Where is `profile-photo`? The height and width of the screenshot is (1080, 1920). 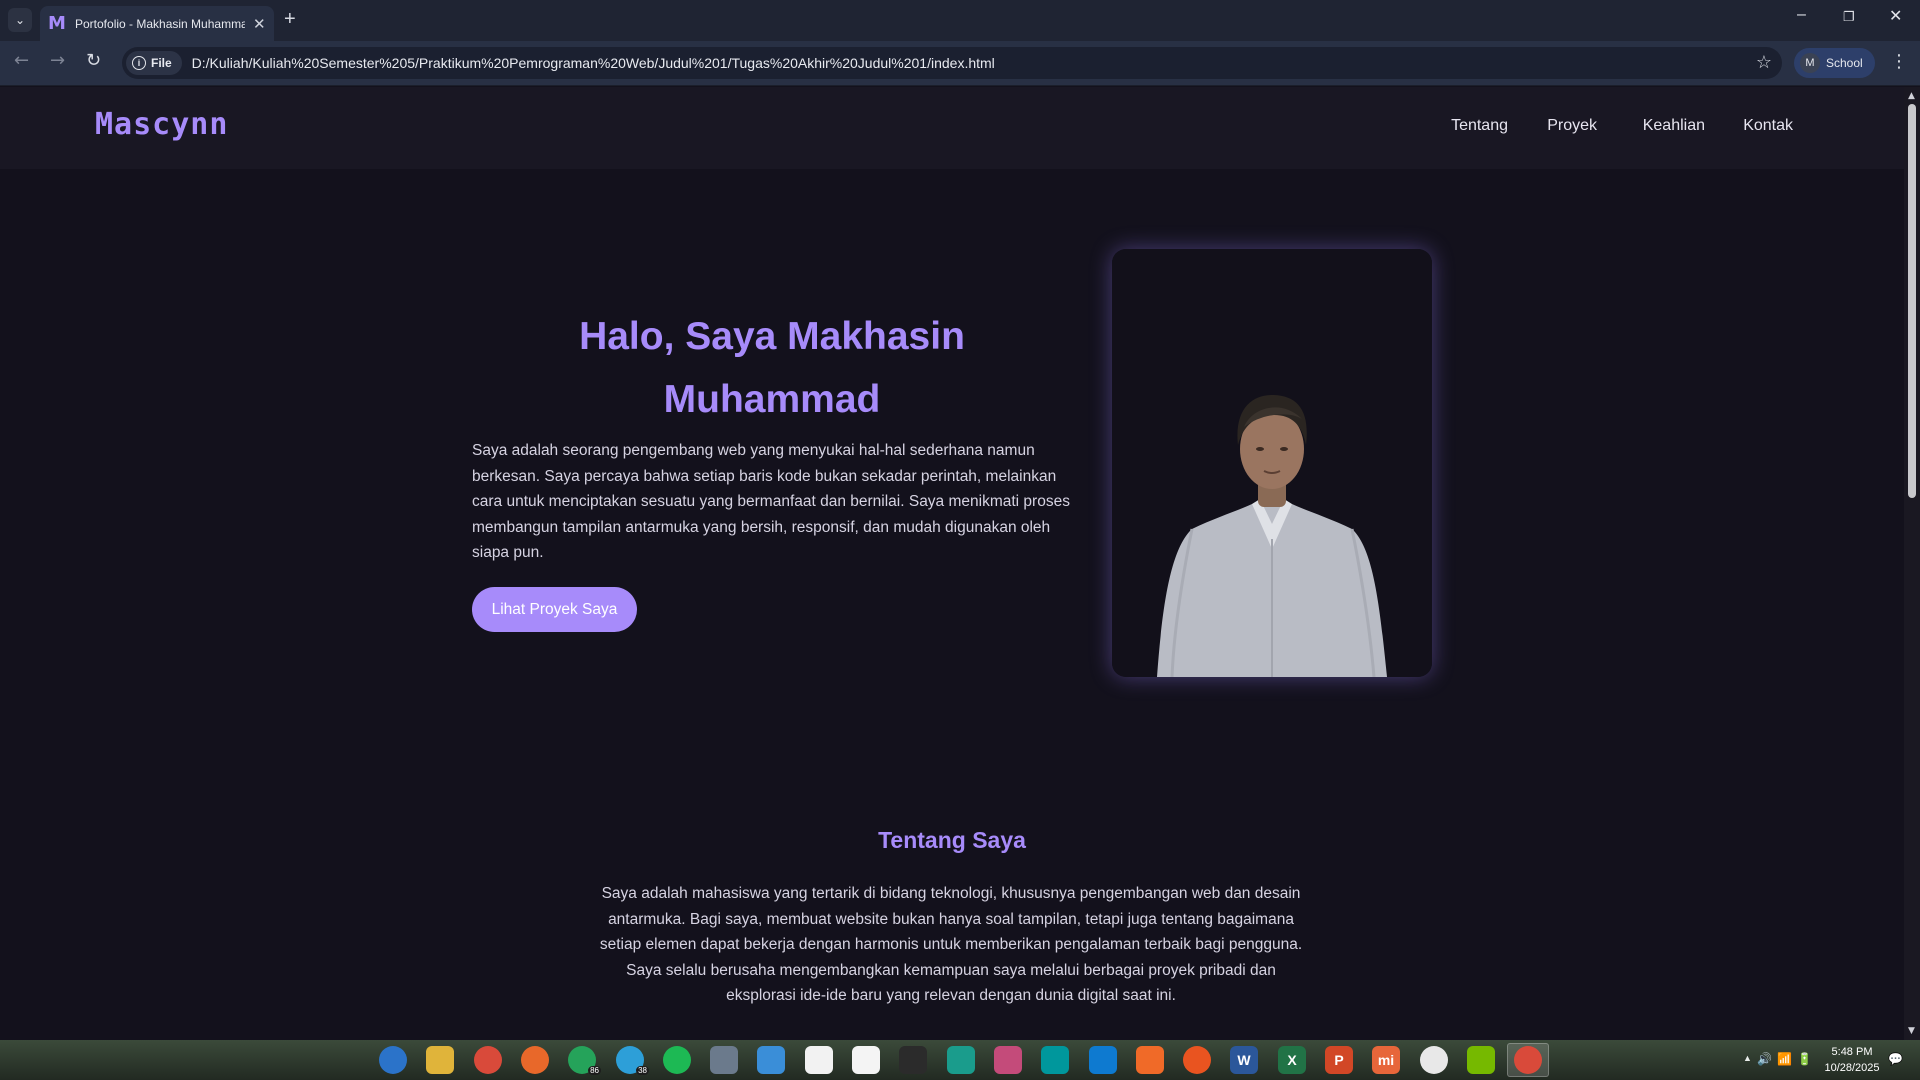 profile-photo is located at coordinates (1272, 463).